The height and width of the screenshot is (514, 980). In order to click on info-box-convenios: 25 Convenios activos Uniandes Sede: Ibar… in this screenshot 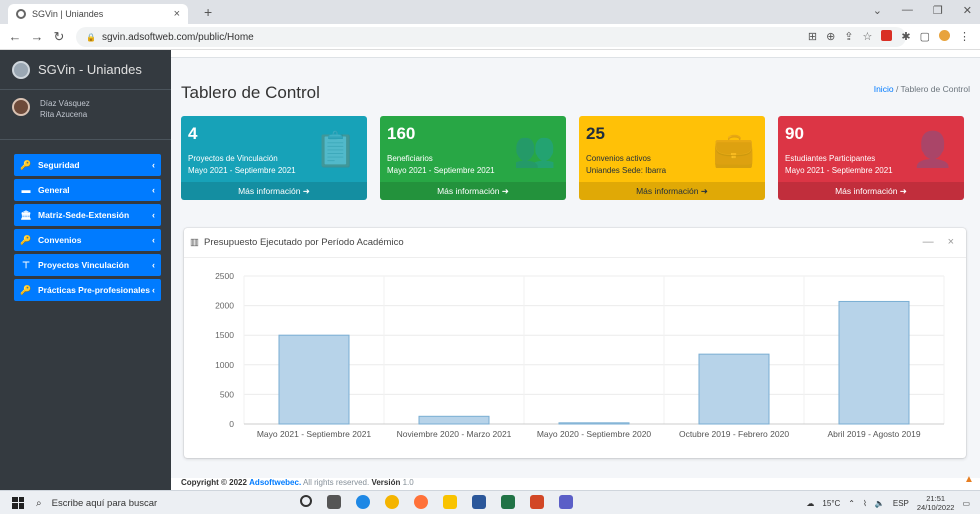, I will do `click(672, 158)`.